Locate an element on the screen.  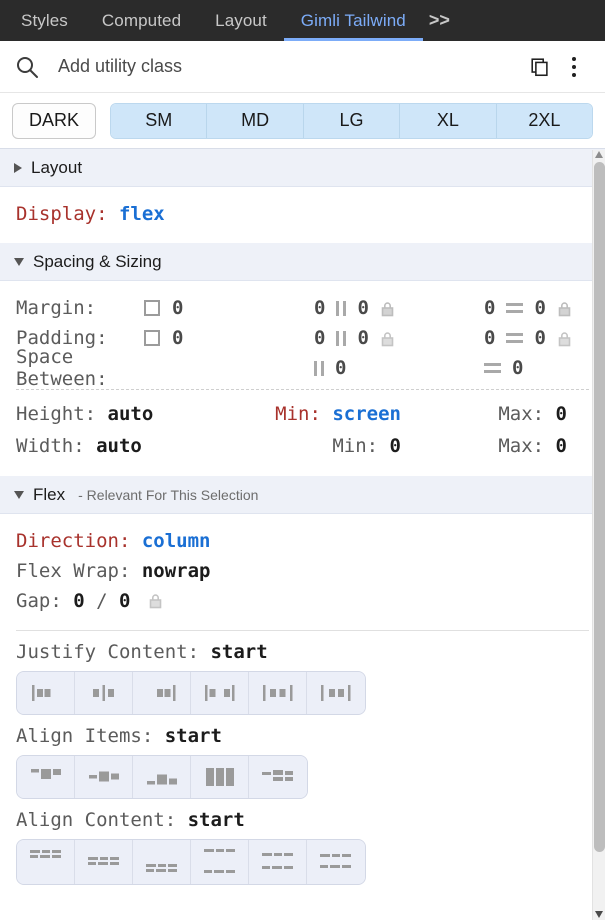
section-header-spacing-sizing: Spacing & Sizing is located at coordinates (302, 262).